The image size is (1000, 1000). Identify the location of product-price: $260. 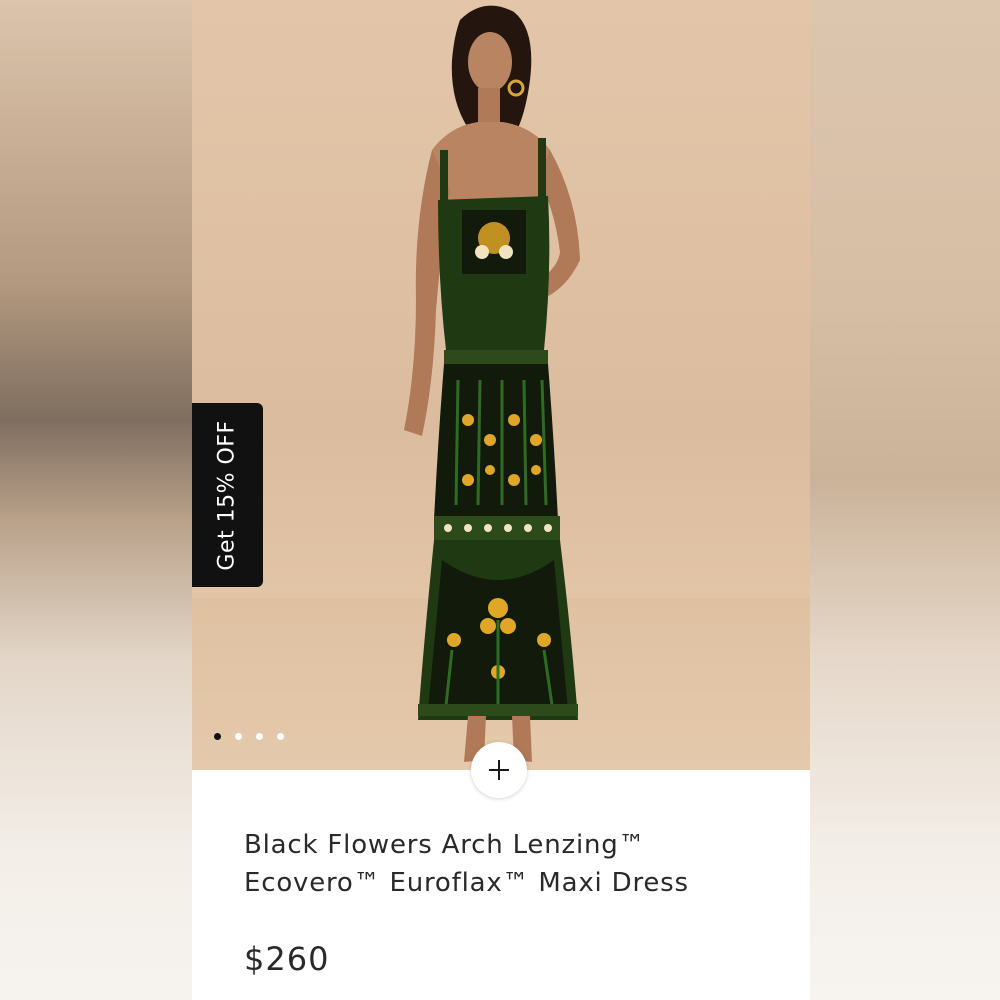
(287, 959).